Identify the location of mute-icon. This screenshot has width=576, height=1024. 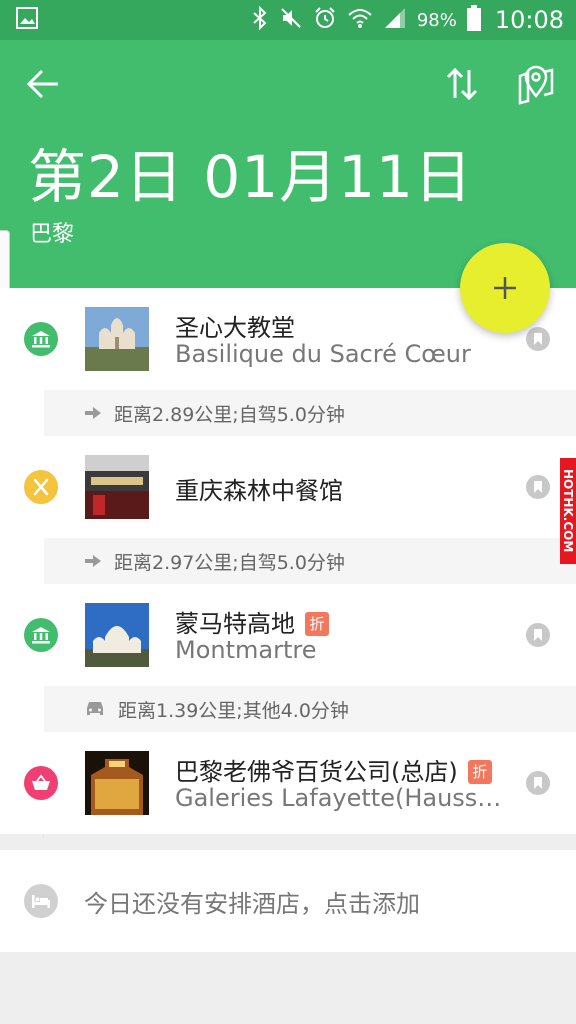
(291, 20).